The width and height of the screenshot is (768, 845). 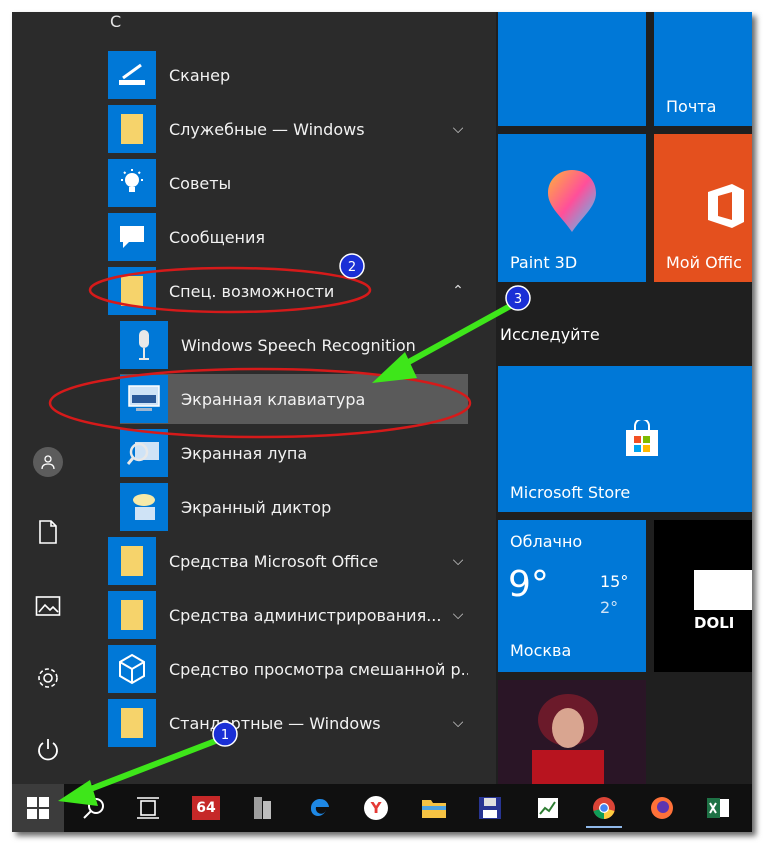 I want to click on picture-icon, so click(x=48, y=606).